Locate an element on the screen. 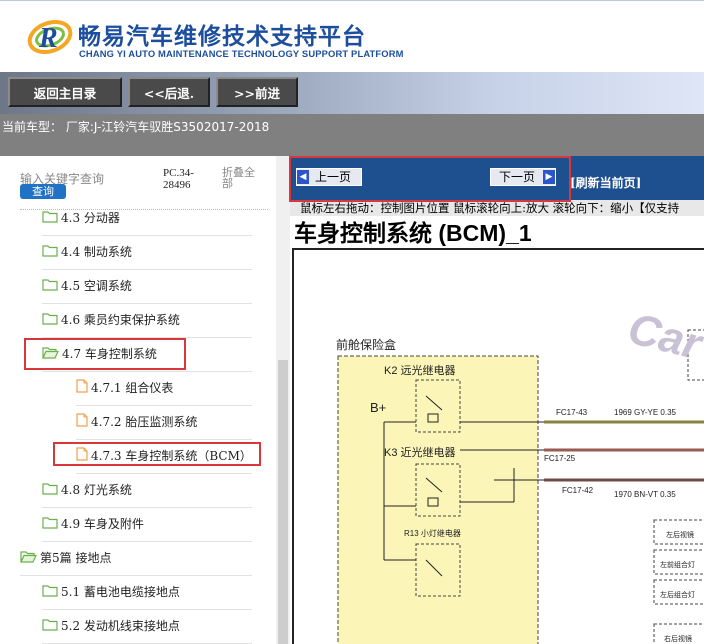 The image size is (704, 644). k3-label: K3 近光继电器 is located at coordinates (420, 453).